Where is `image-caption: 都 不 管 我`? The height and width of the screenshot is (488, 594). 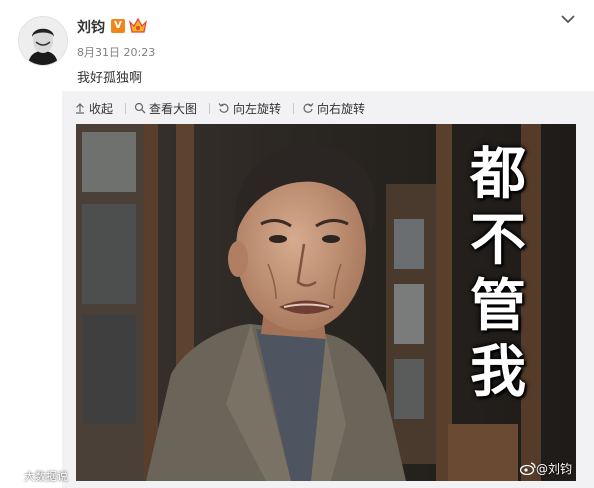 image-caption: 都 不 管 我 is located at coordinates (498, 274).